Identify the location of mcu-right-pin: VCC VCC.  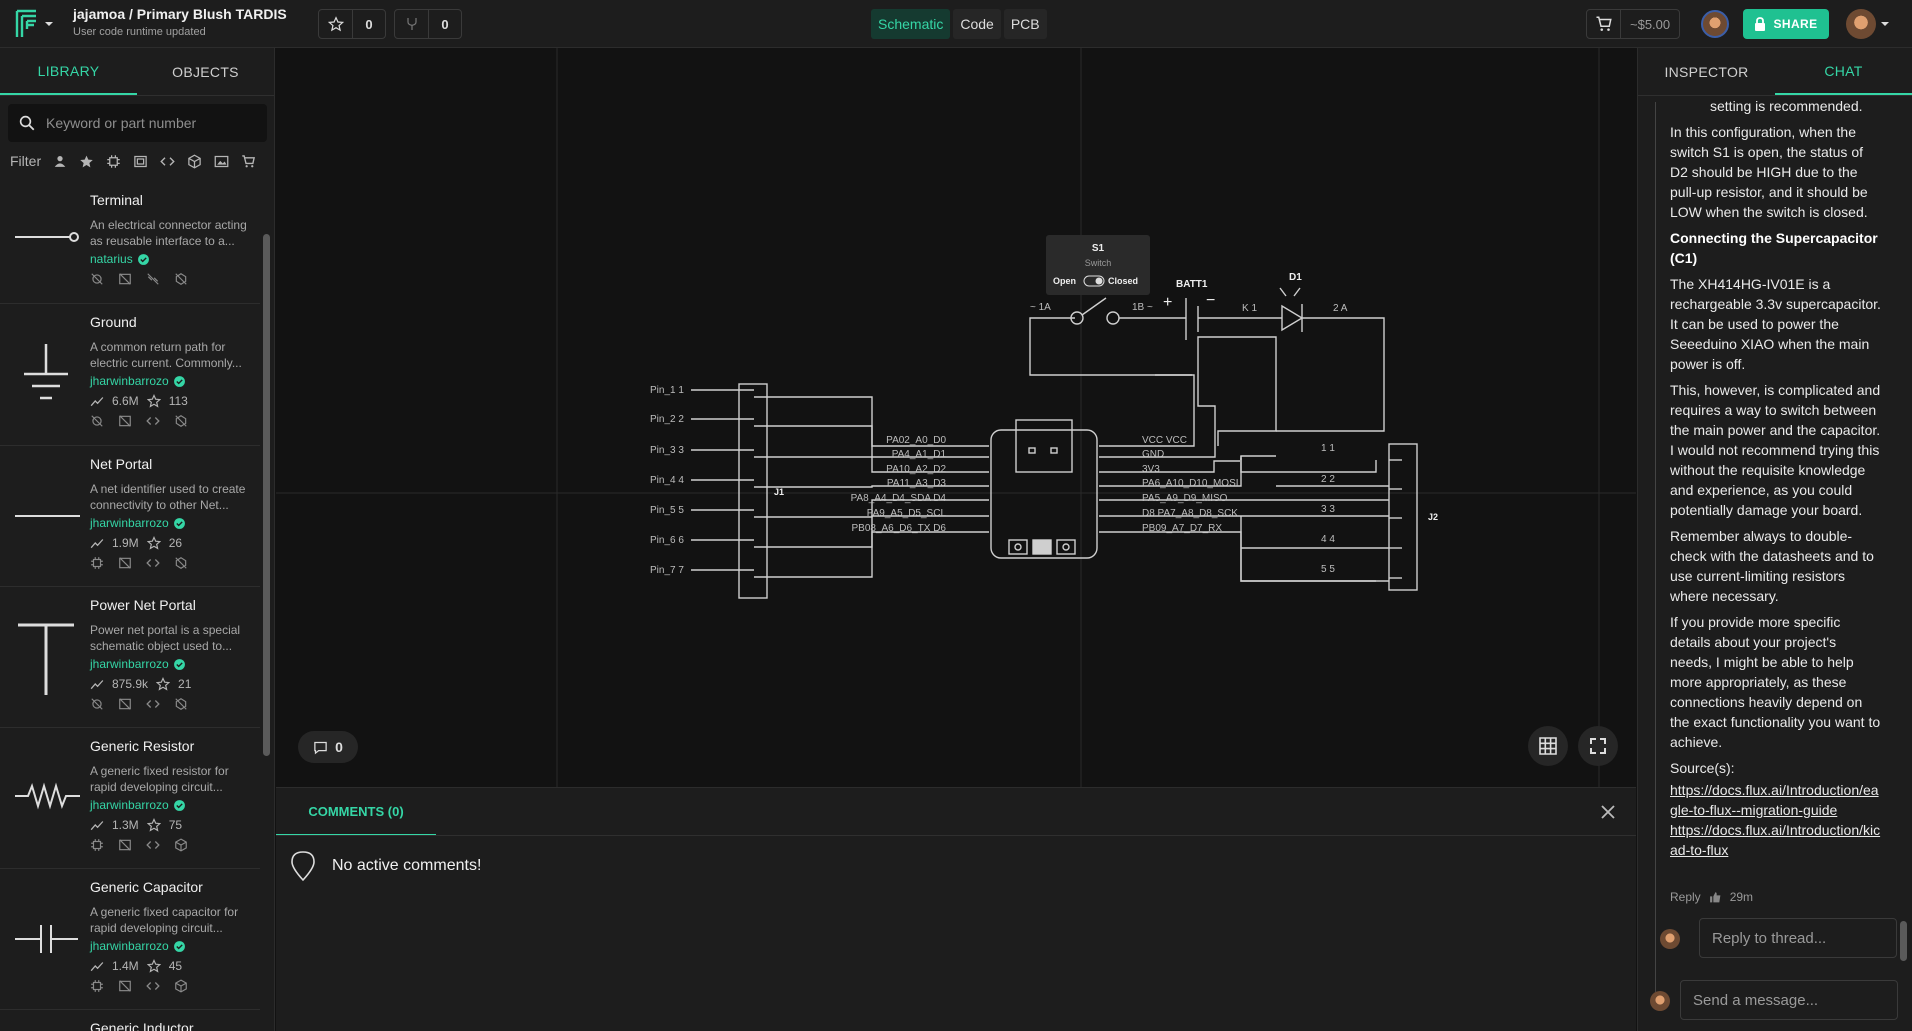
(1164, 440).